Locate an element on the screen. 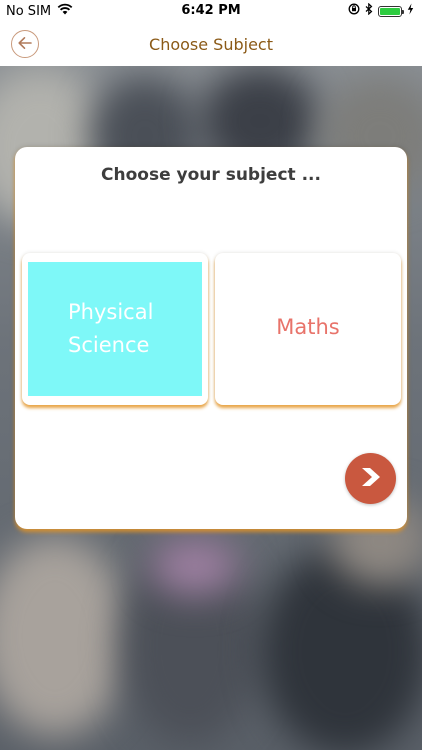  status-right is located at coordinates (381, 10).